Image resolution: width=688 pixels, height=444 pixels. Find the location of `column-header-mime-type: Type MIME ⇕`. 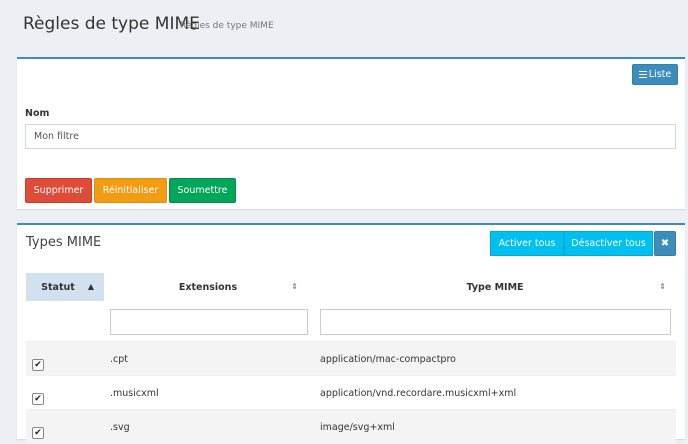

column-header-mime-type: Type MIME ⇕ is located at coordinates (495, 287).